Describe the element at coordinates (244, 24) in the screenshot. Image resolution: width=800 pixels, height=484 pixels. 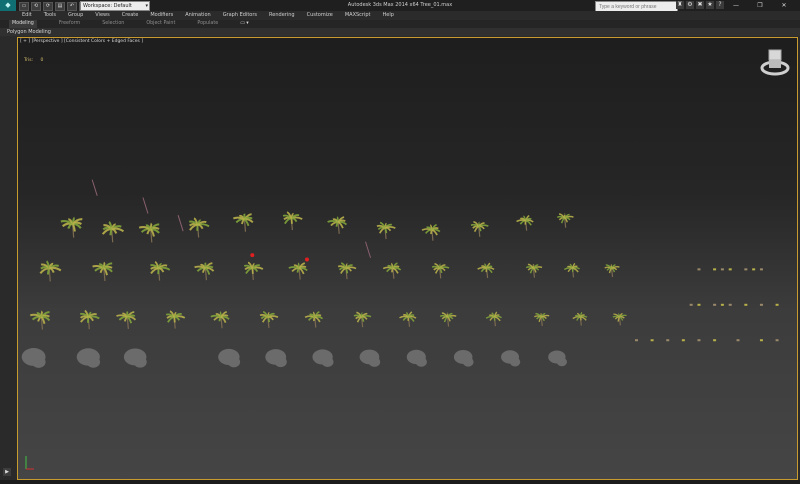
I see `ribbon-minimize-toggle: ▭ ▾` at that location.